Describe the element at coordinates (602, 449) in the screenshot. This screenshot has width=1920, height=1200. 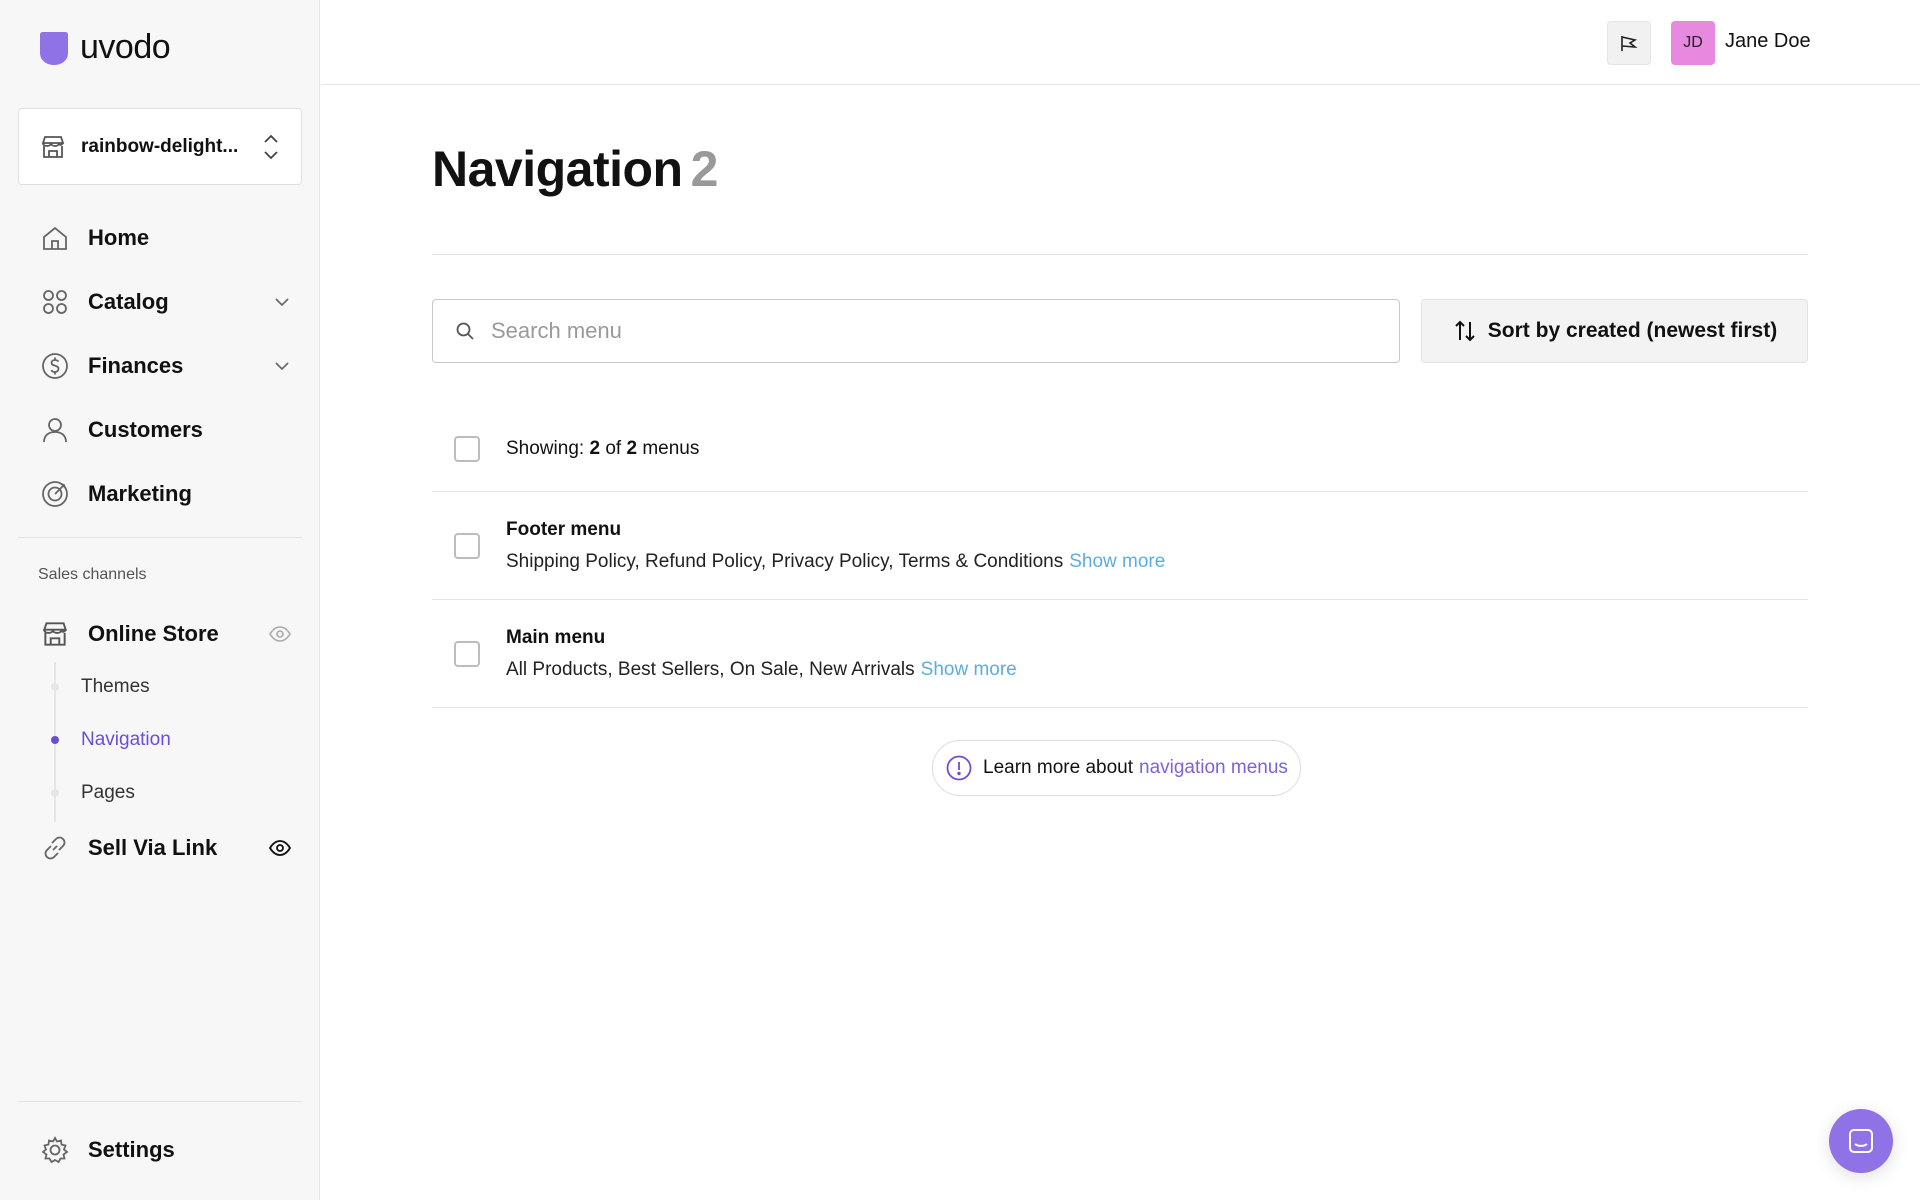
I see `showing-count: Showing: 2 of 2 menus` at that location.